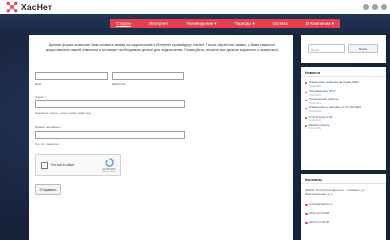 This screenshot has height=240, width=390. I want to click on first-name-label: Имя, so click(38, 84).